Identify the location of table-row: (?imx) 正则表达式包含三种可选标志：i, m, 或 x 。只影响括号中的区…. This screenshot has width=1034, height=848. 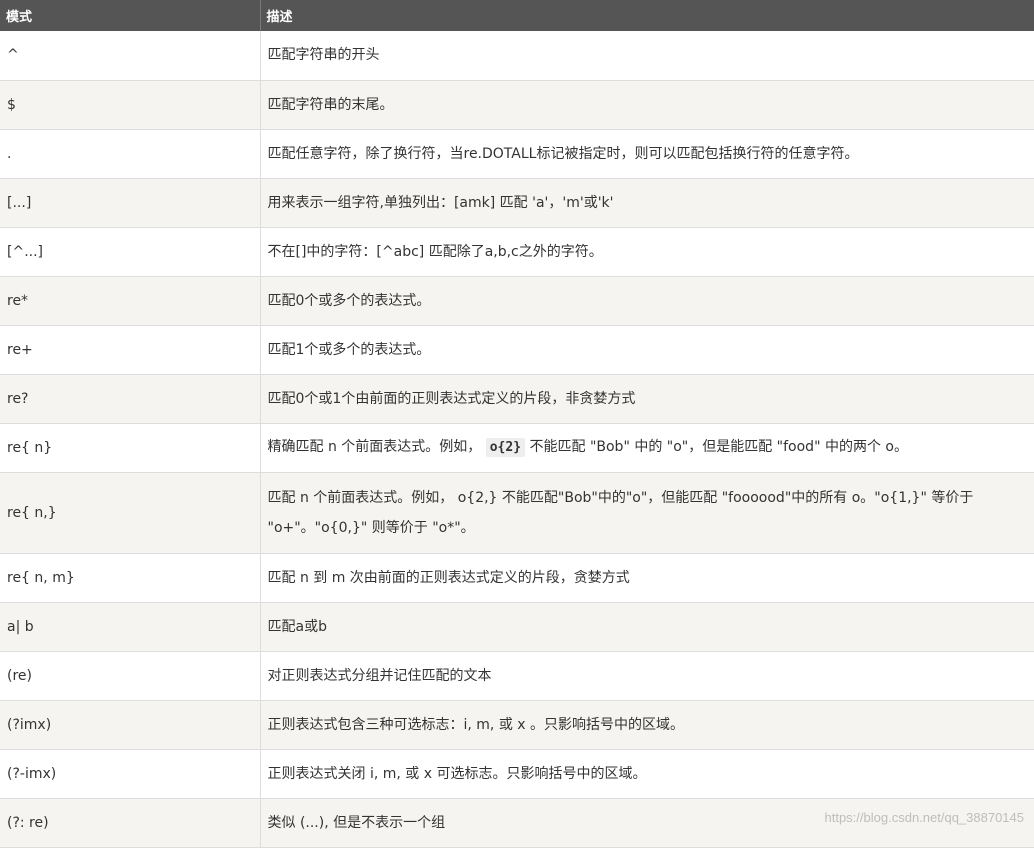
(517, 725).